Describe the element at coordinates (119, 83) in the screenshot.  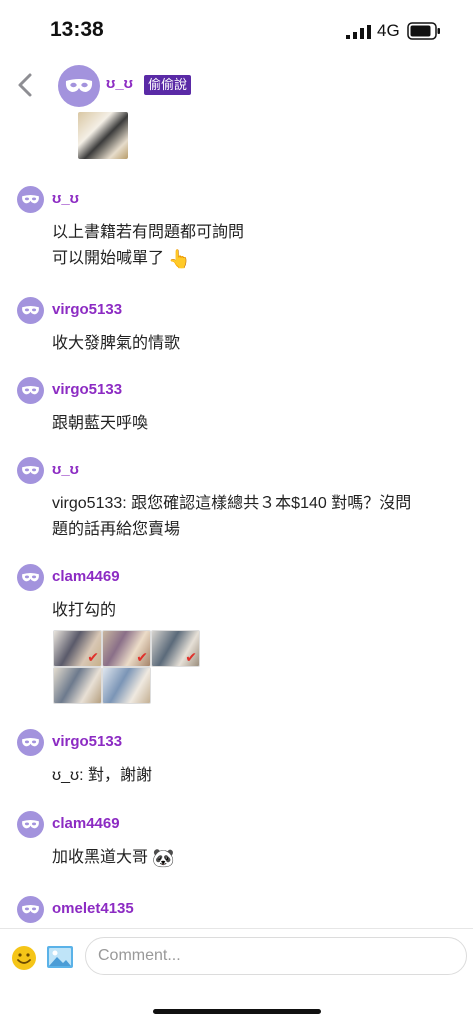
I see `chat-title: ʊ_ʊ` at that location.